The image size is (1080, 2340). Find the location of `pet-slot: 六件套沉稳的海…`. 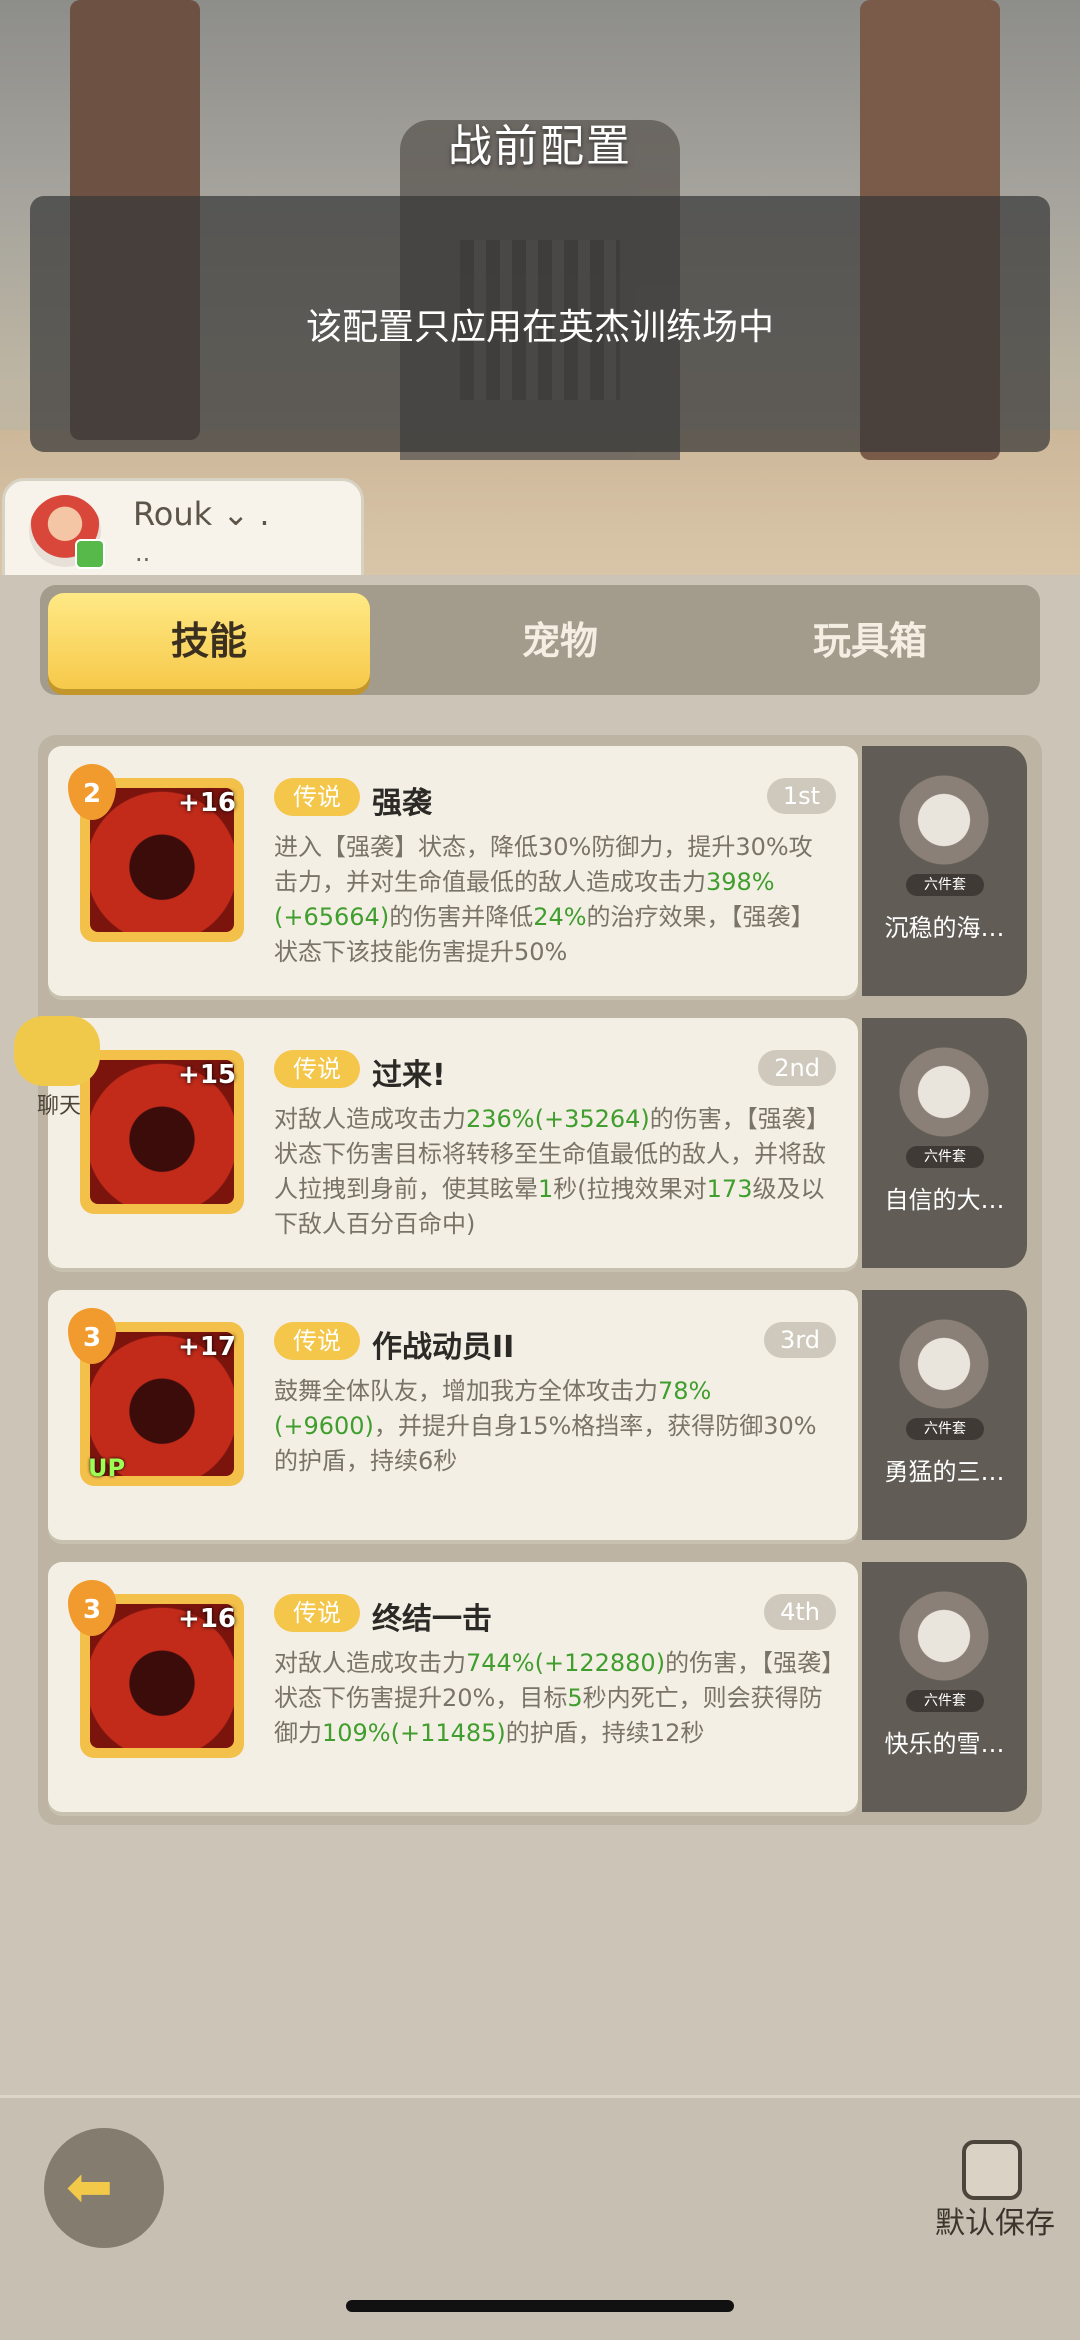

pet-slot: 六件套沉稳的海… is located at coordinates (944, 871).